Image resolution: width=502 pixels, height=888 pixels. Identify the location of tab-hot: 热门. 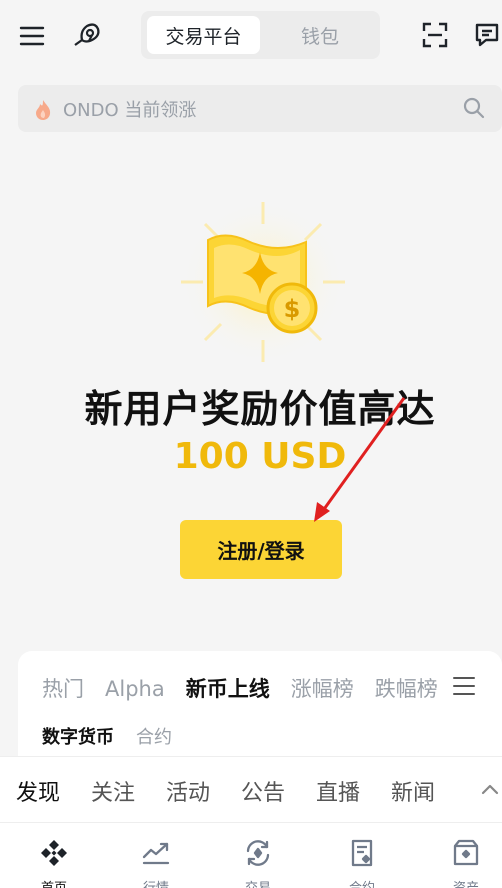
(63, 688).